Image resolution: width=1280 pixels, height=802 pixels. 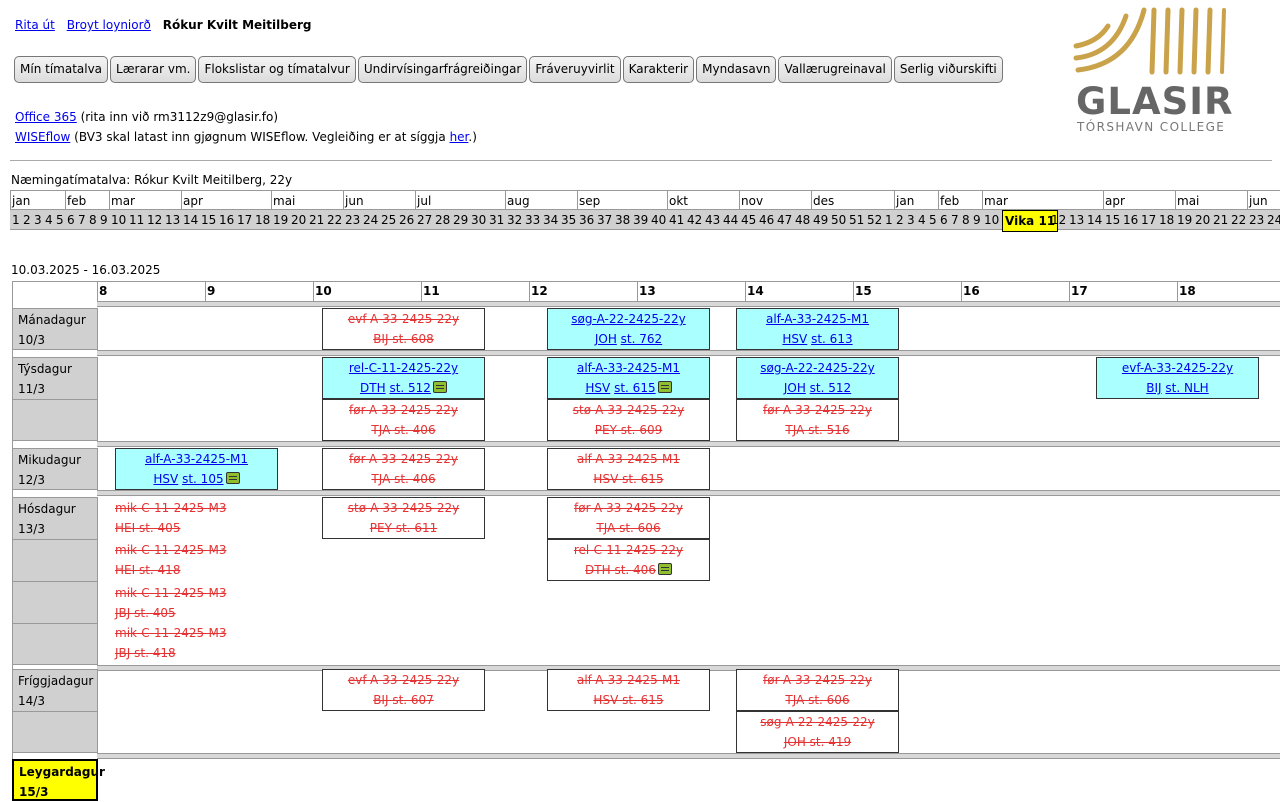 What do you see at coordinates (658, 69) in the screenshot?
I see `nav-grades: Karakterir` at bounding box center [658, 69].